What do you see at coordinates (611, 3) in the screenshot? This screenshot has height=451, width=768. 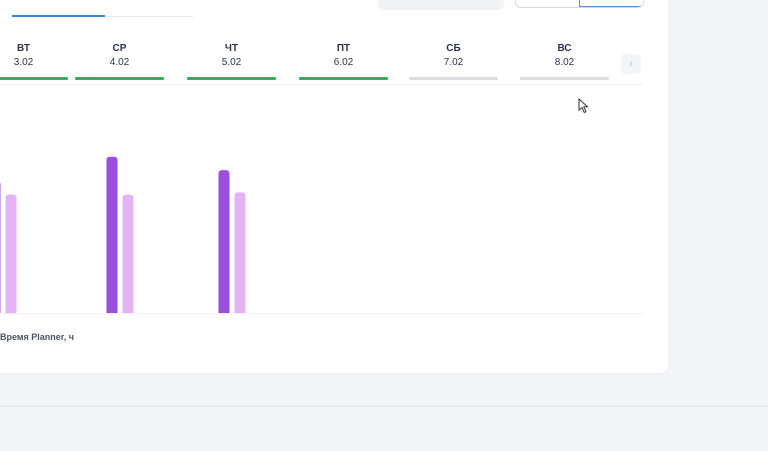 I see `period-toggle-right` at bounding box center [611, 3].